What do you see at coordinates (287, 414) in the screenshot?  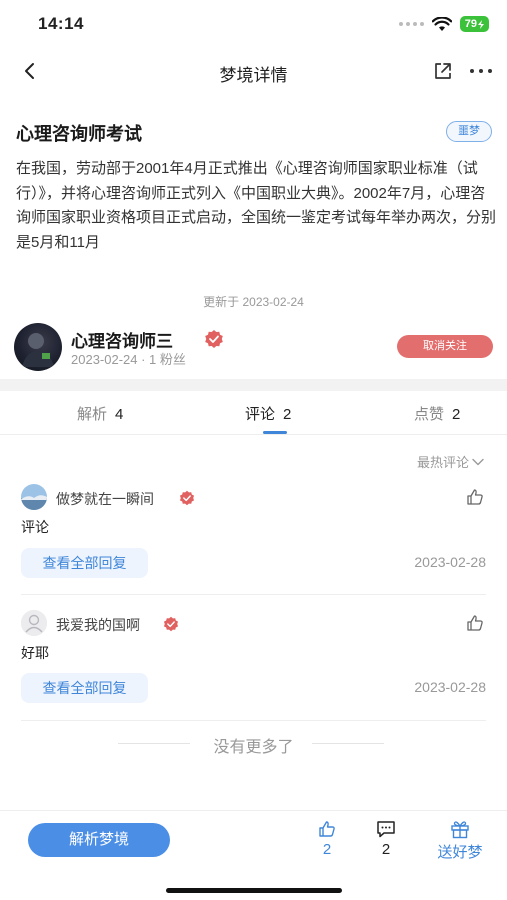 I see `tab-comments-count: 2` at bounding box center [287, 414].